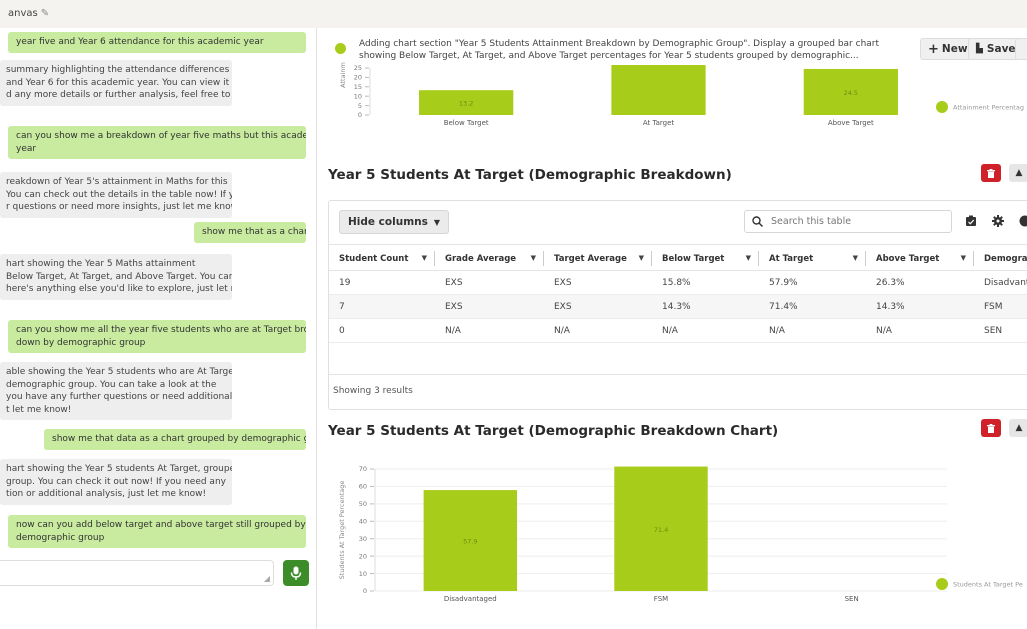 This screenshot has width=1027, height=629. Describe the element at coordinates (661, 599) in the screenshot. I see `x-category-label: FSM` at that location.